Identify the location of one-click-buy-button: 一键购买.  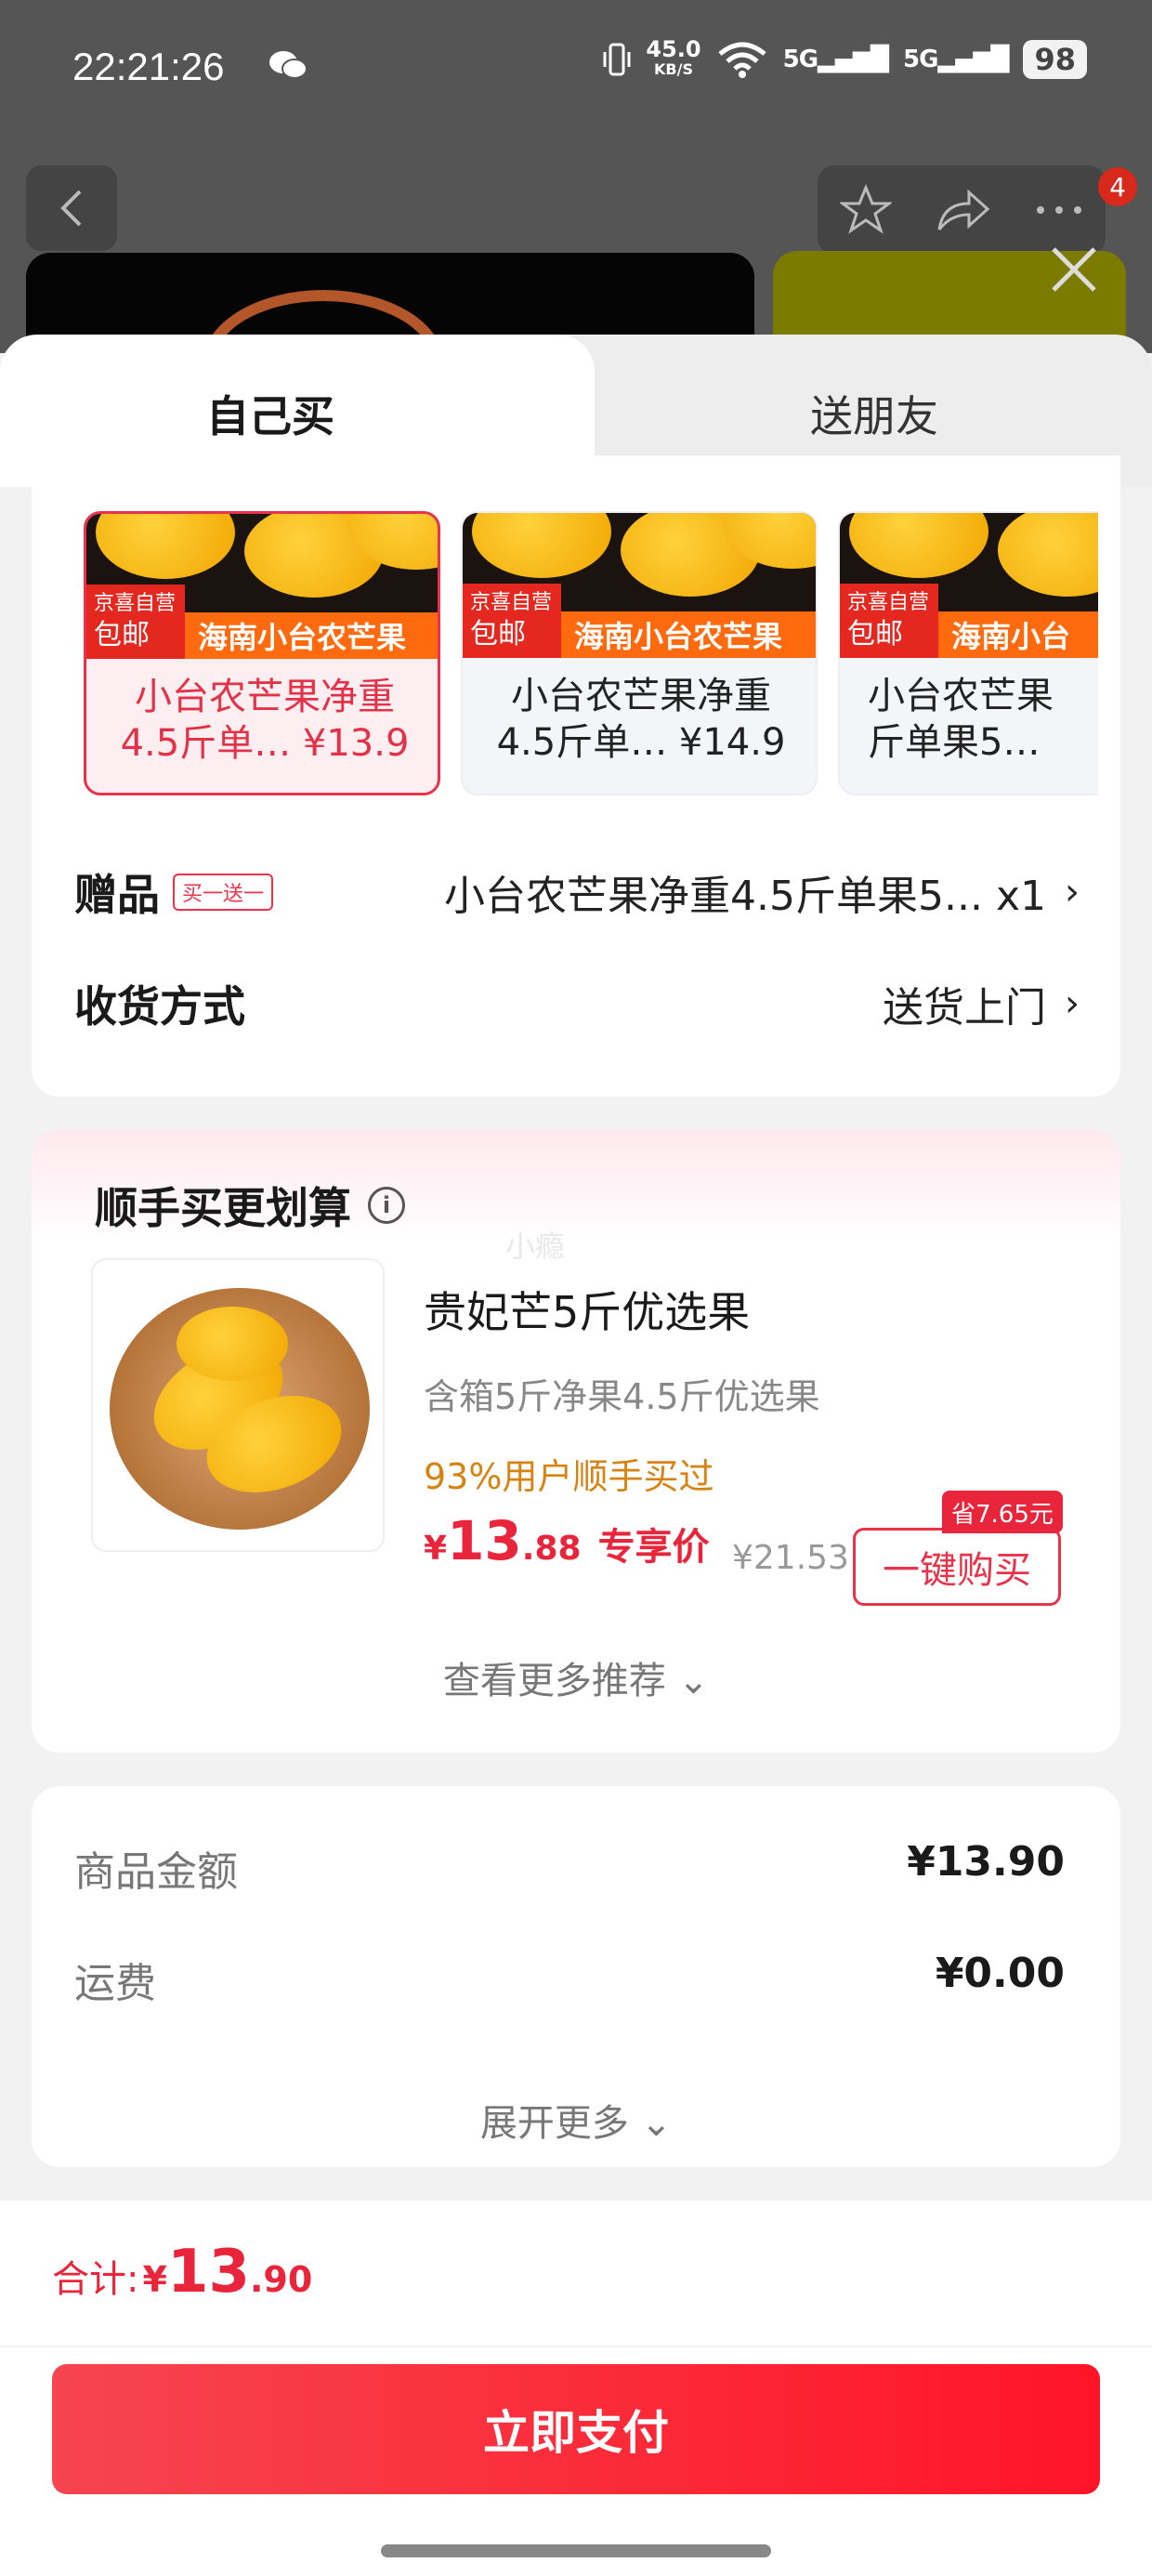
(957, 1567).